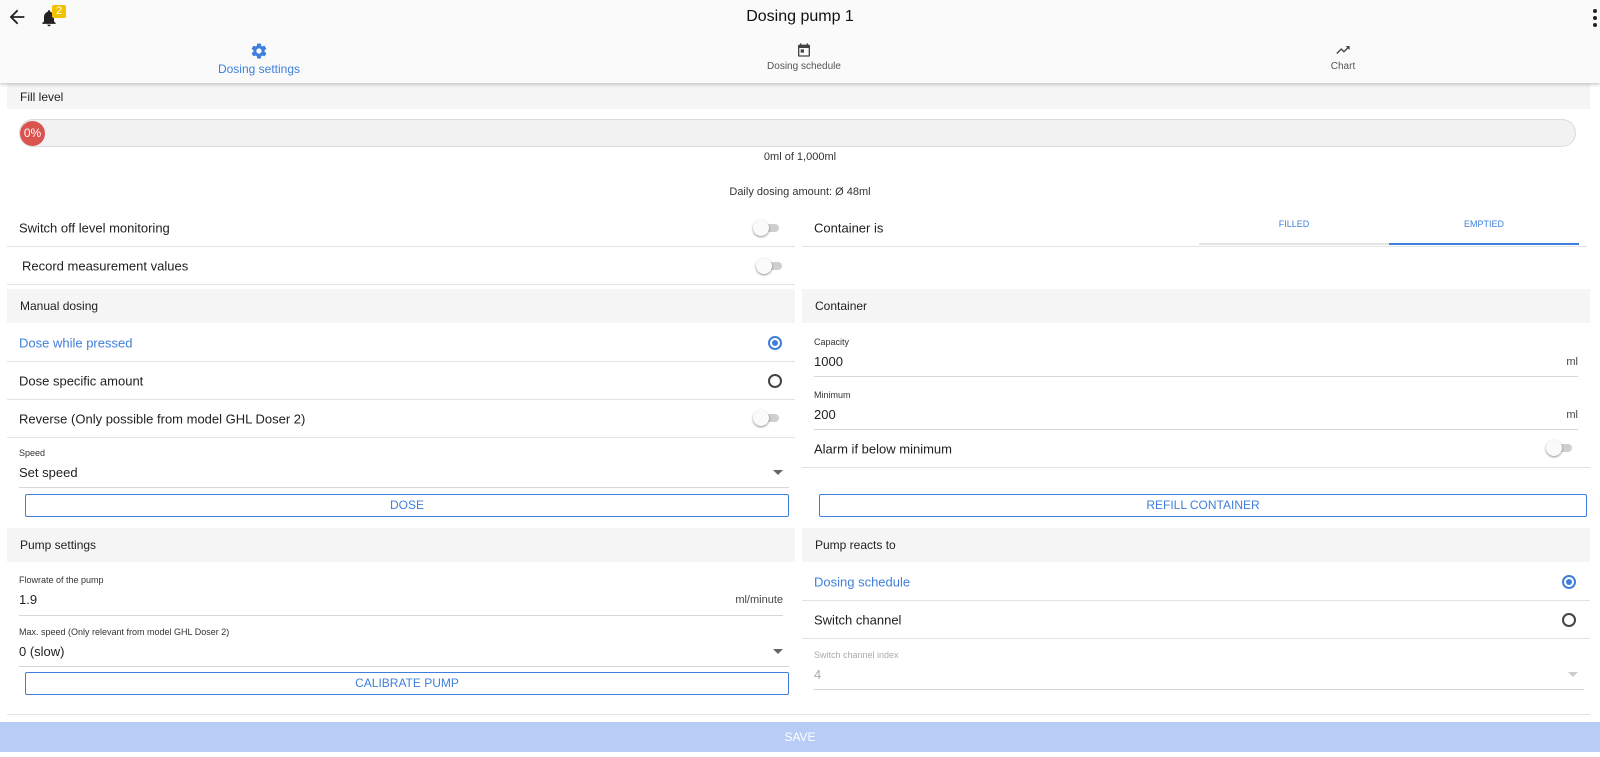 The width and height of the screenshot is (1600, 757). Describe the element at coordinates (858, 619) in the screenshot. I see `switch-channel-label: Switch channel` at that location.